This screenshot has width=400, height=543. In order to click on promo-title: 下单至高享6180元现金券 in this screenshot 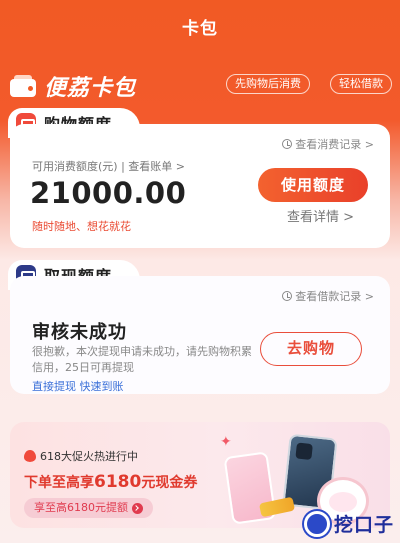, I will do `click(110, 482)`.